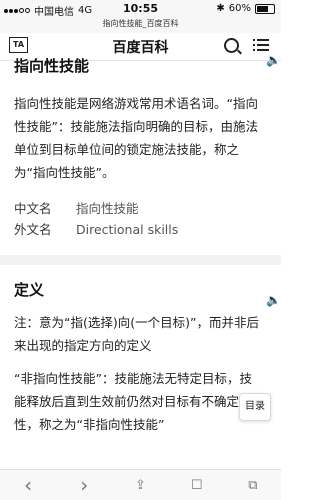  What do you see at coordinates (84, 485) in the screenshot?
I see `forward-icon: ›` at bounding box center [84, 485].